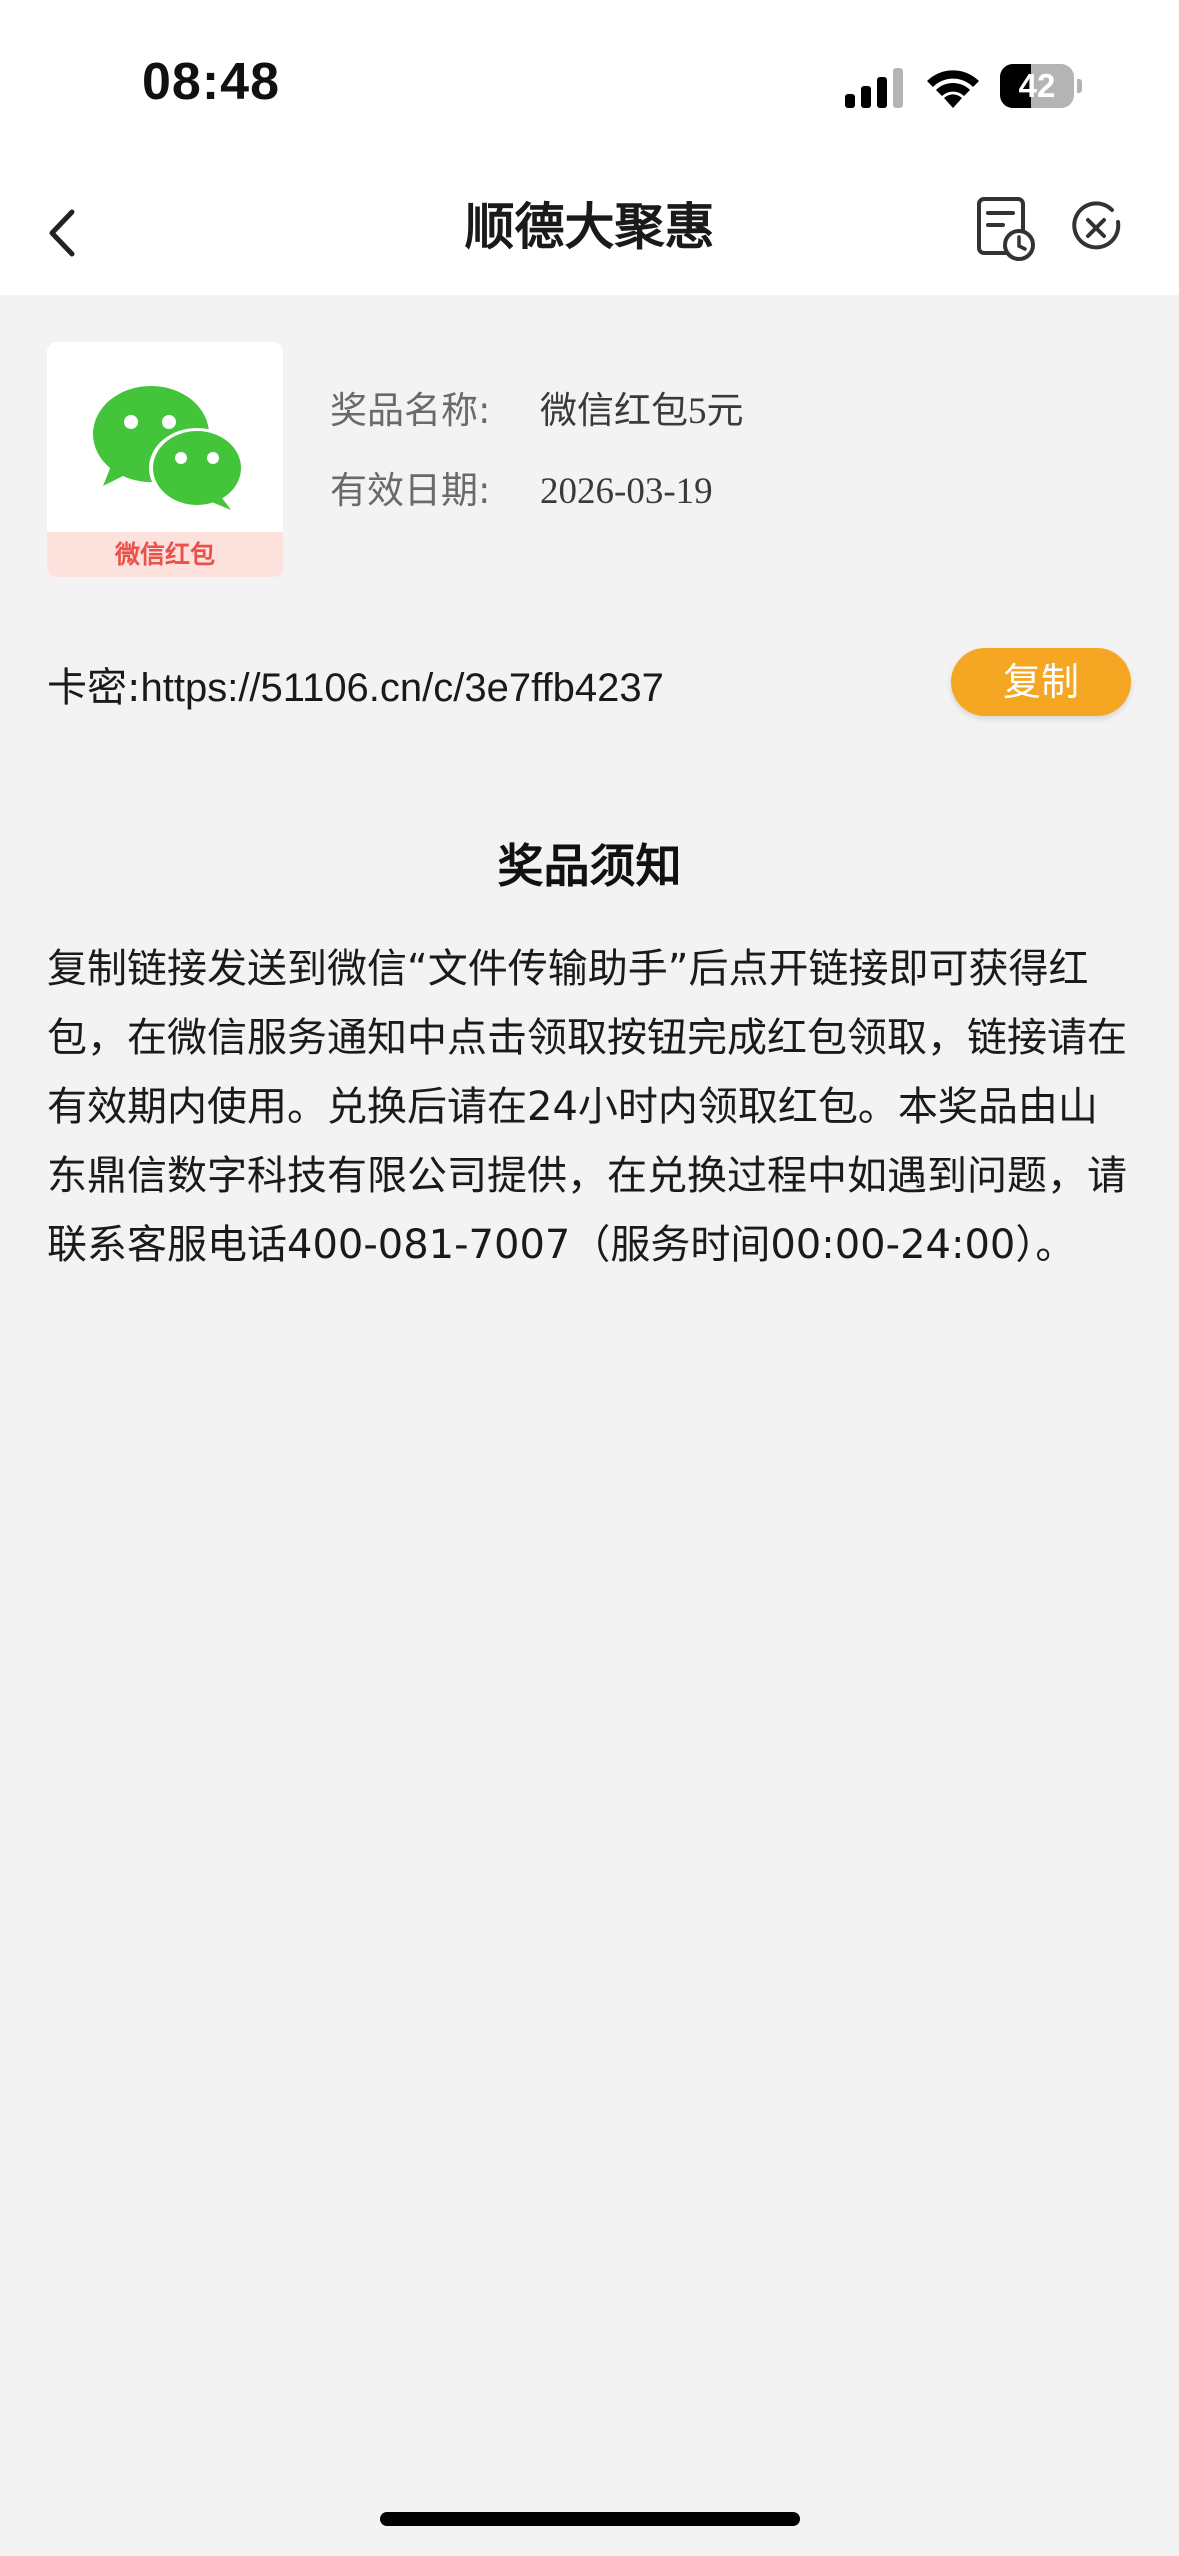 The height and width of the screenshot is (2556, 1179). I want to click on home-indicator, so click(590, 2519).